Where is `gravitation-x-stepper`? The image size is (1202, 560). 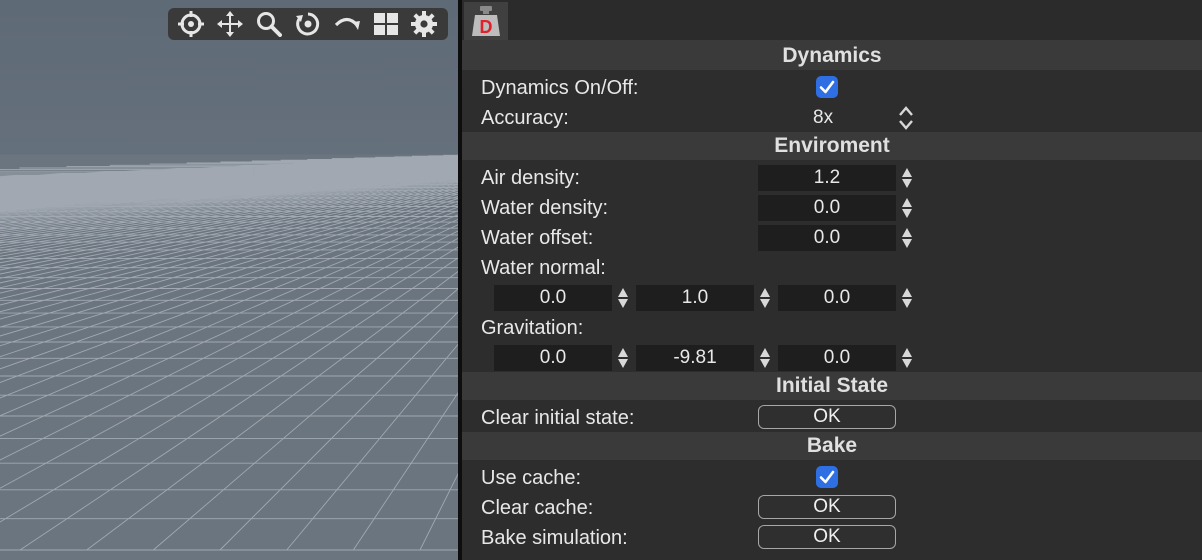 gravitation-x-stepper is located at coordinates (623, 358).